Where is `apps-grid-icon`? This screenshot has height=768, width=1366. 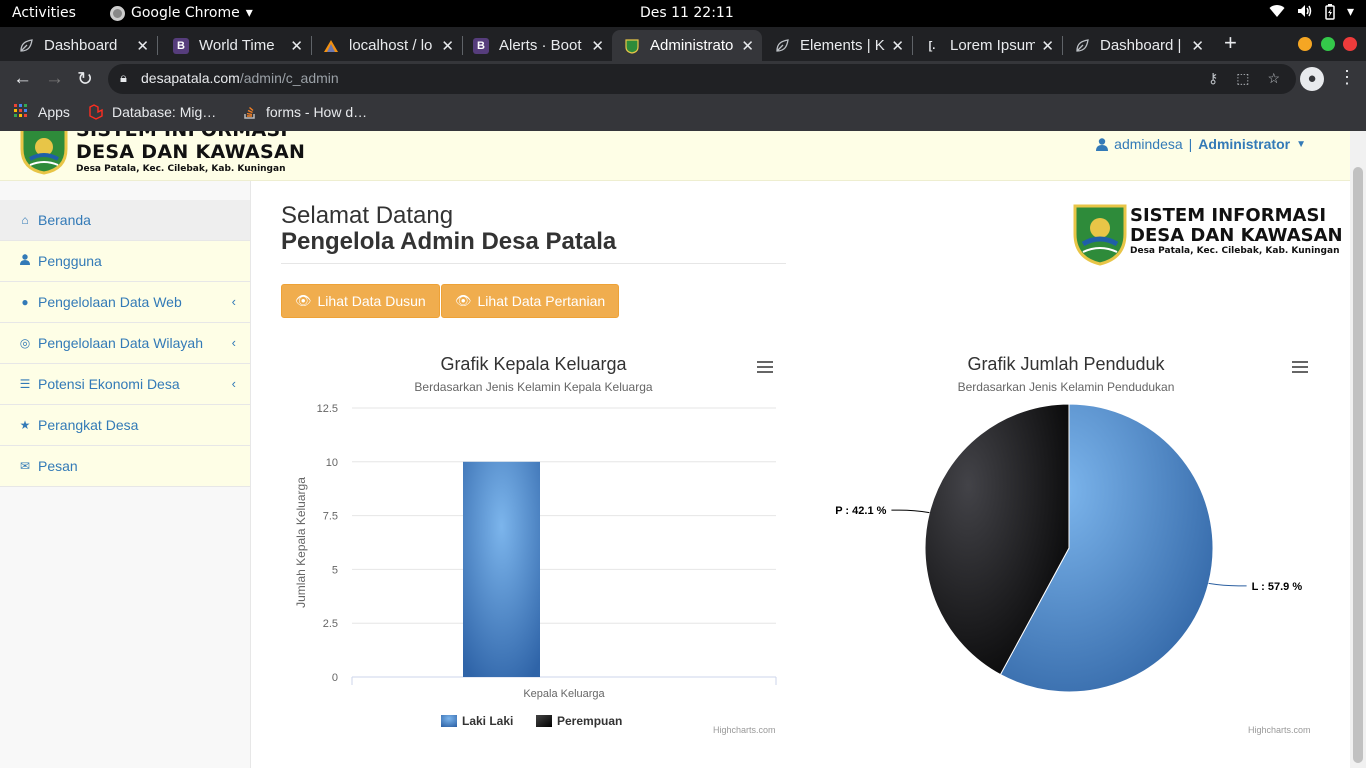 apps-grid-icon is located at coordinates (22, 112).